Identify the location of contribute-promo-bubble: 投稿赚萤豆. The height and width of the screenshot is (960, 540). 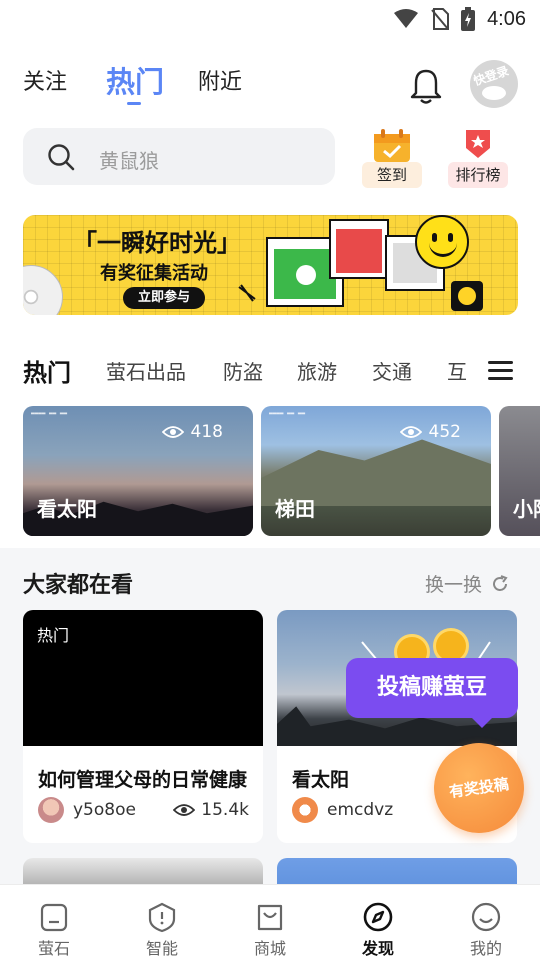
(432, 693).